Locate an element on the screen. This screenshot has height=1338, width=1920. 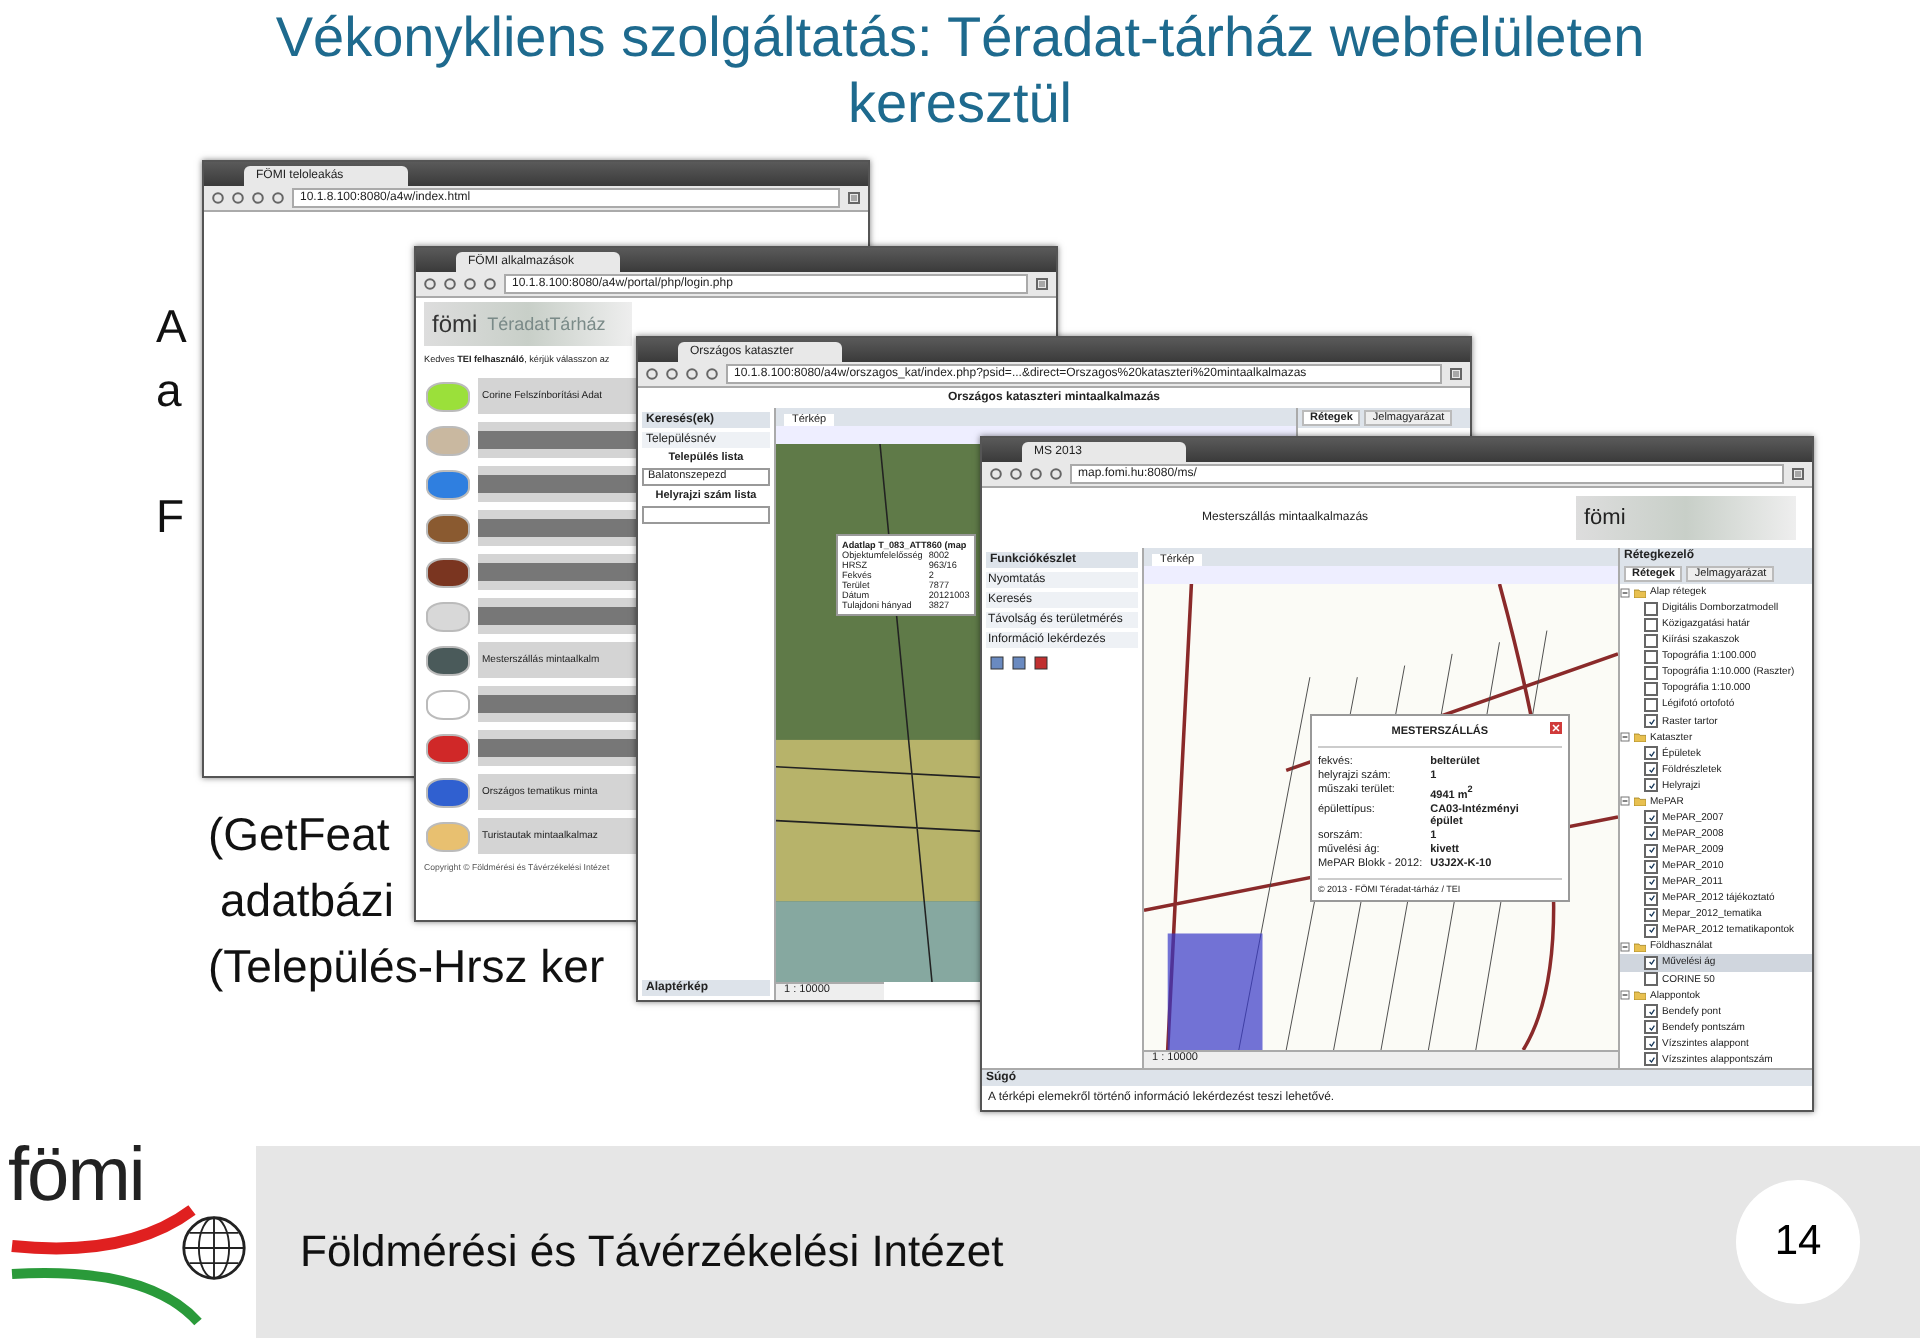
body-text: F is located at coordinates (170, 517).